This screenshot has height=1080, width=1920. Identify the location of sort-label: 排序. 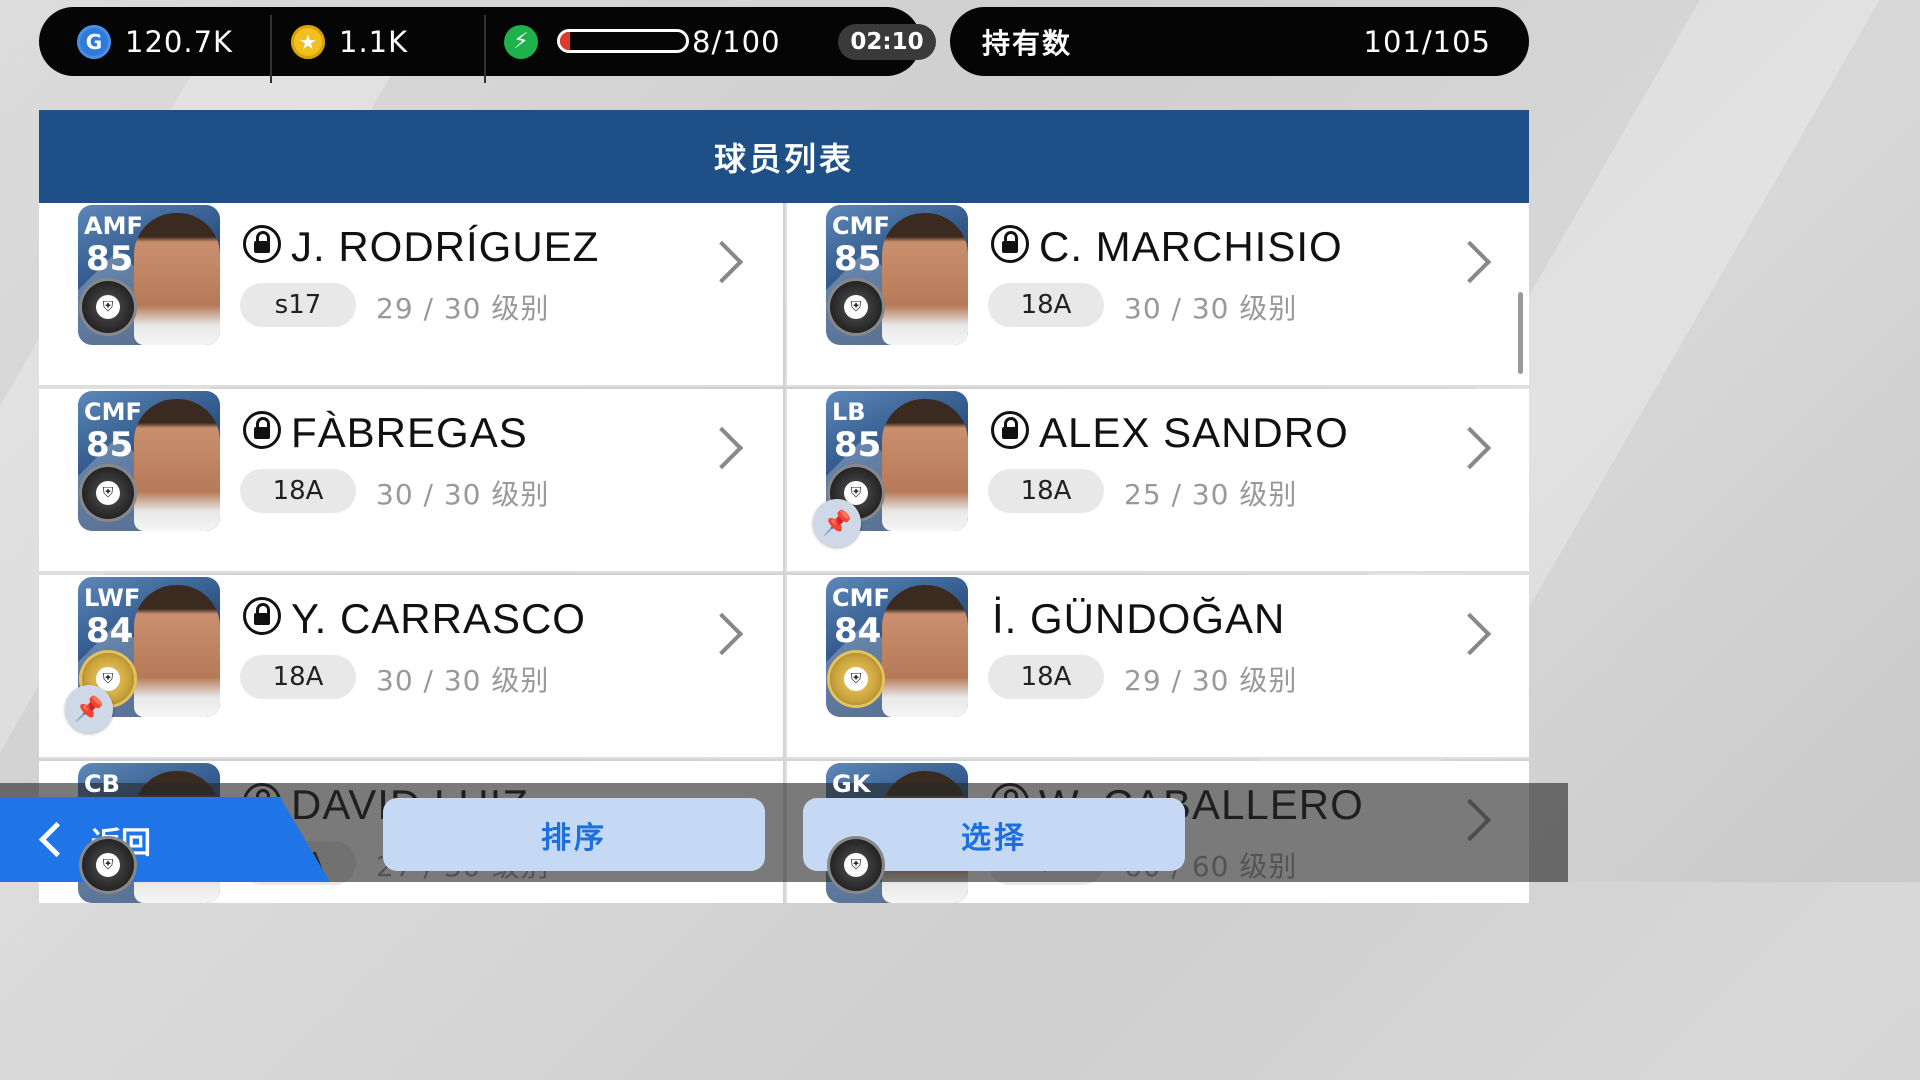
(574, 838).